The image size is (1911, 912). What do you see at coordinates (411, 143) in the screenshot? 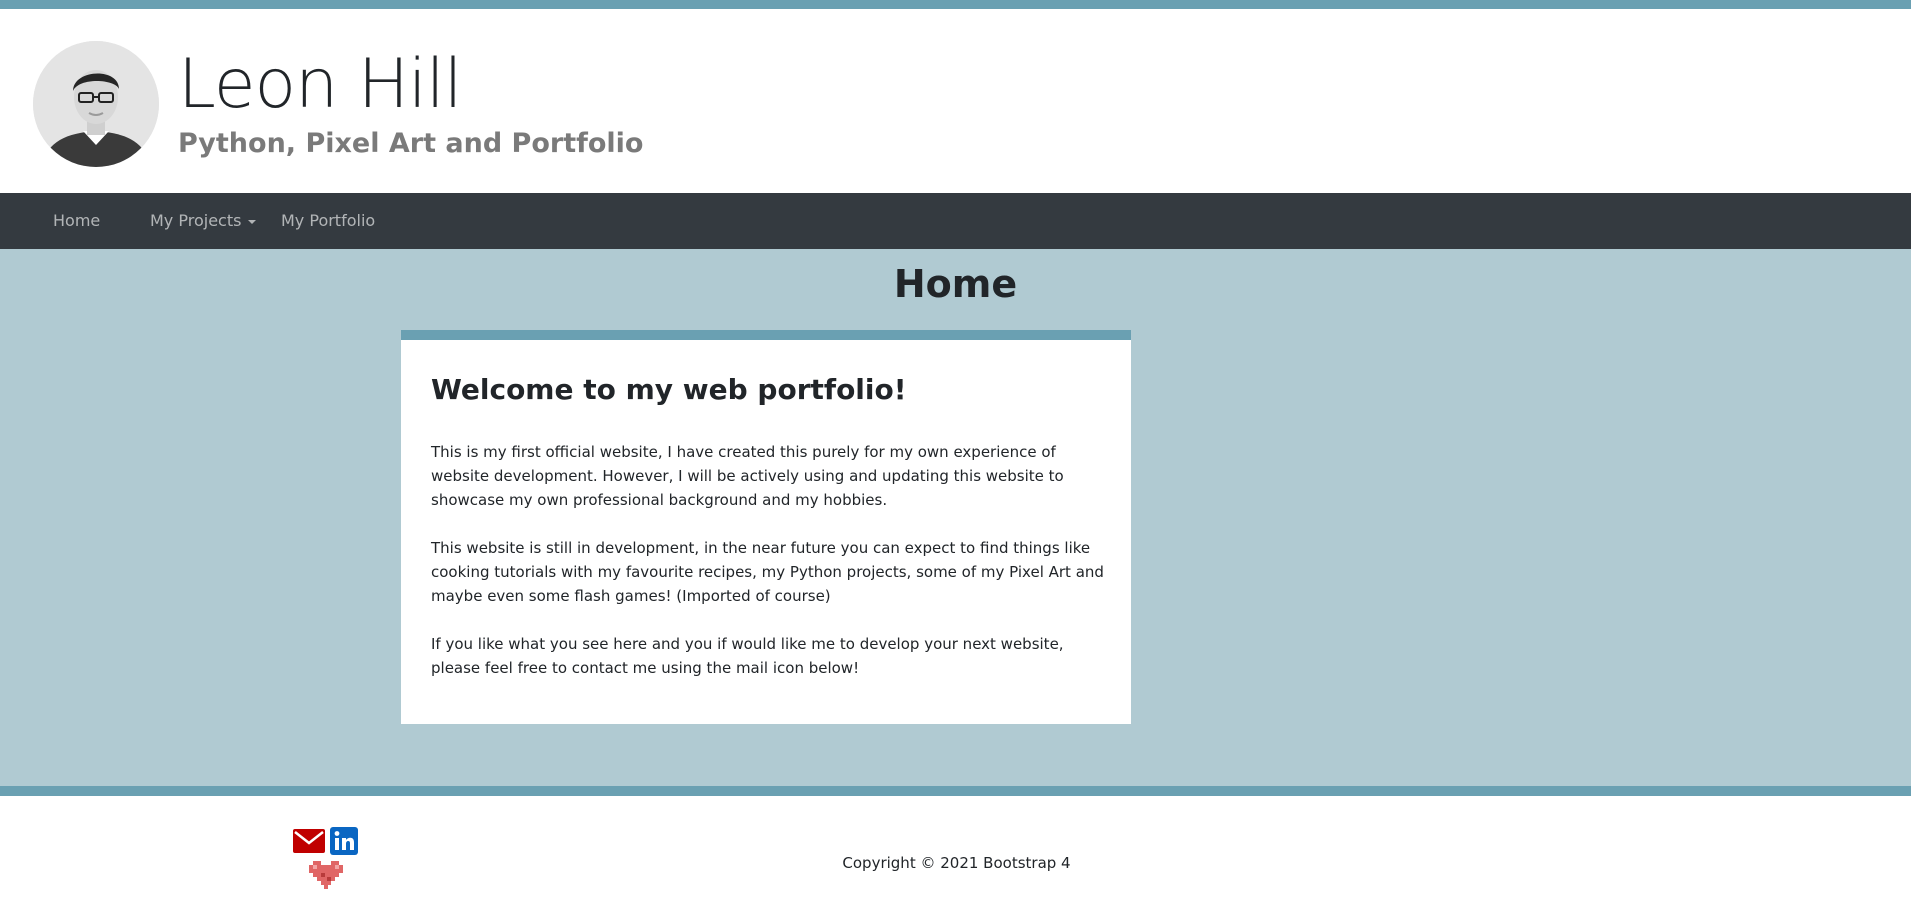
I see `site-subtitle: Python, Pixel Art and Portfolio` at bounding box center [411, 143].